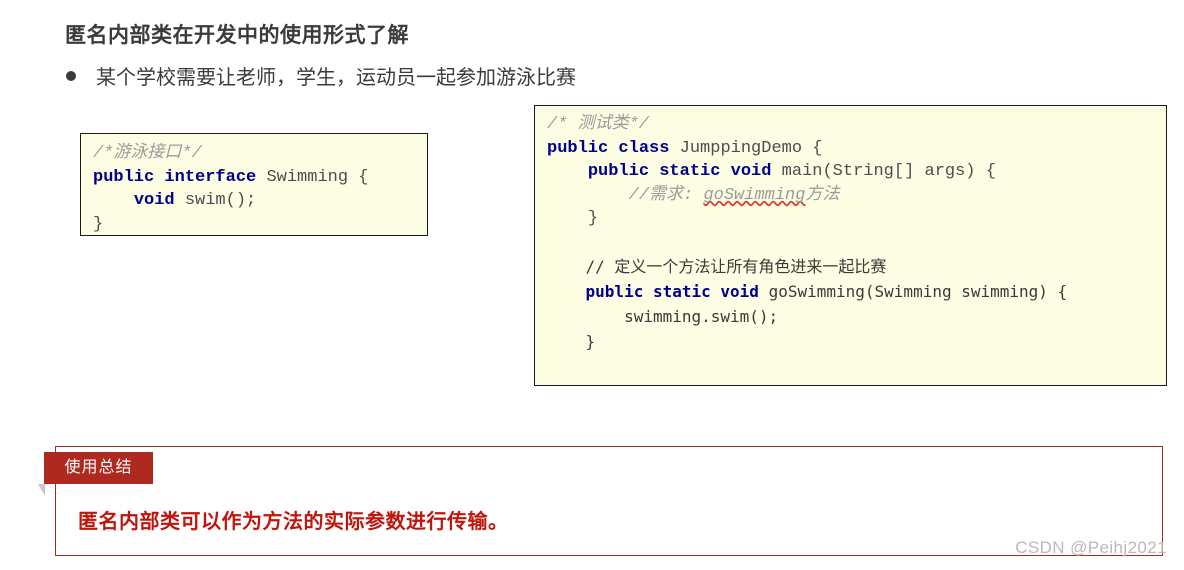 This screenshot has height=570, width=1184. What do you see at coordinates (883, 171) in the screenshot?
I see `code-identifier: main(String[] args) {` at bounding box center [883, 171].